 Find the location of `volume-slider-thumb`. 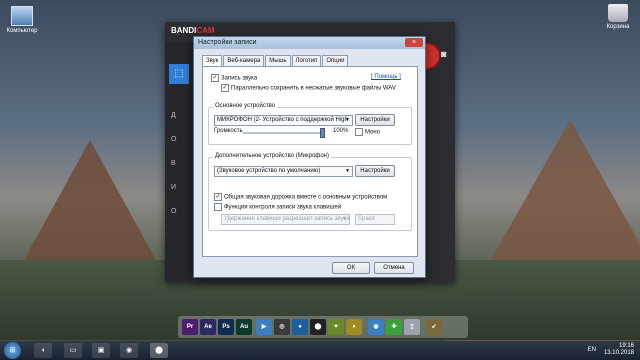

volume-slider-thumb is located at coordinates (322, 133).